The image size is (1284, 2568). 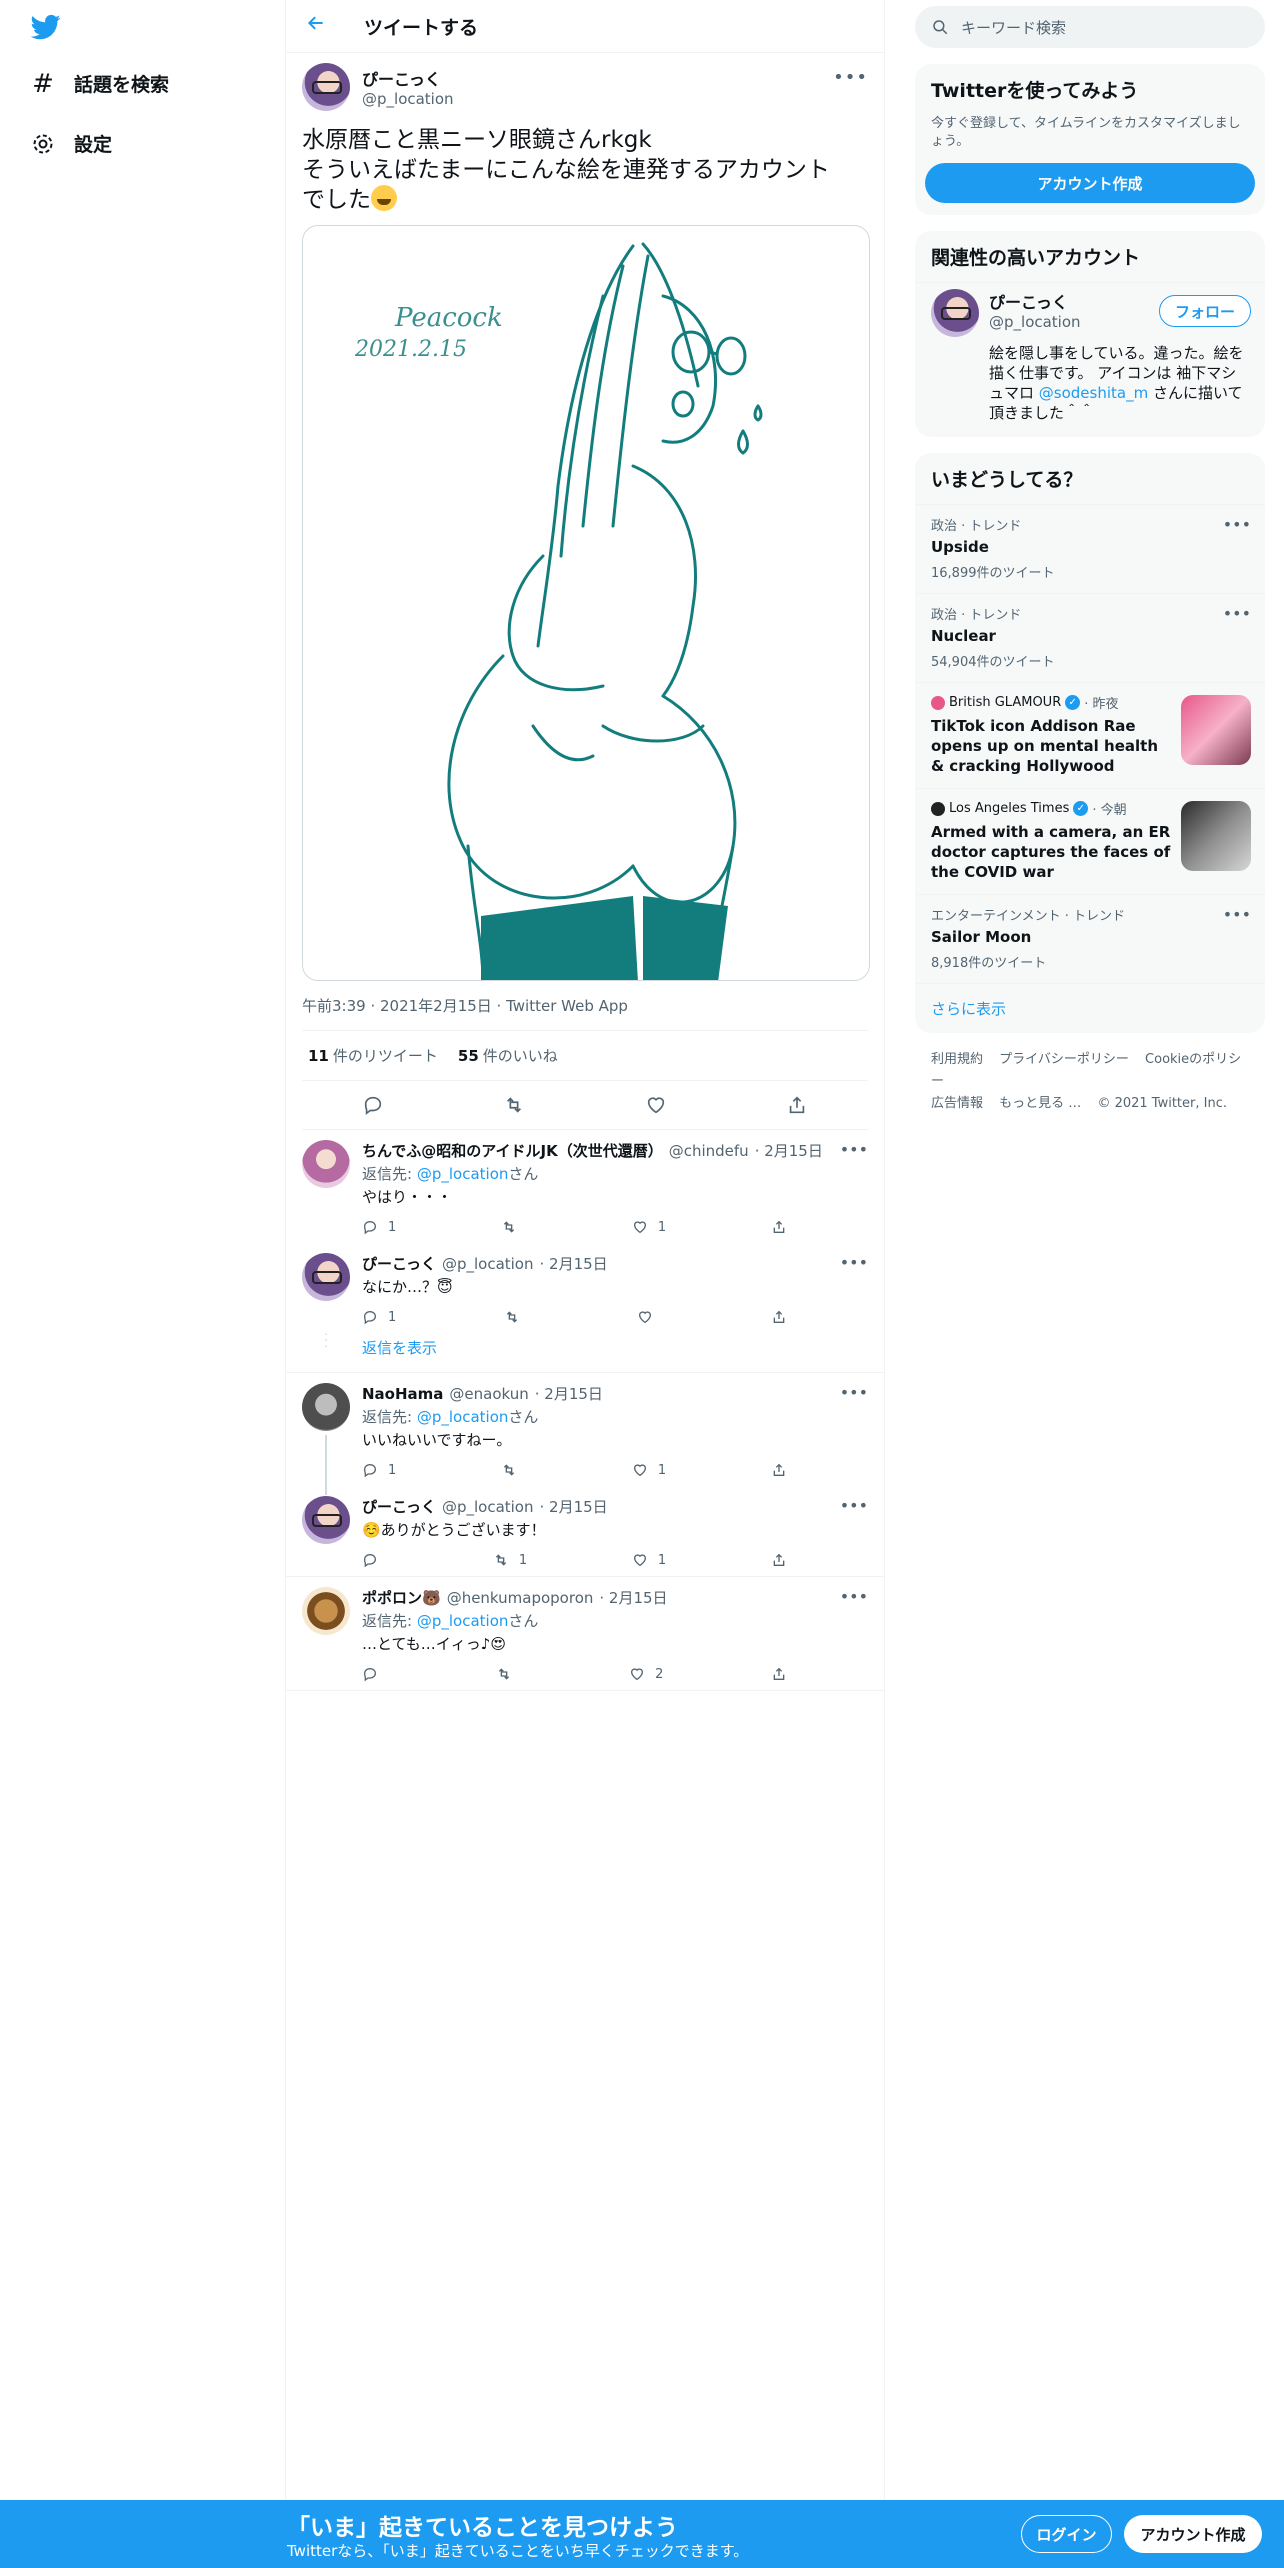 I want to click on nav-settings: 設定, so click(x=71, y=143).